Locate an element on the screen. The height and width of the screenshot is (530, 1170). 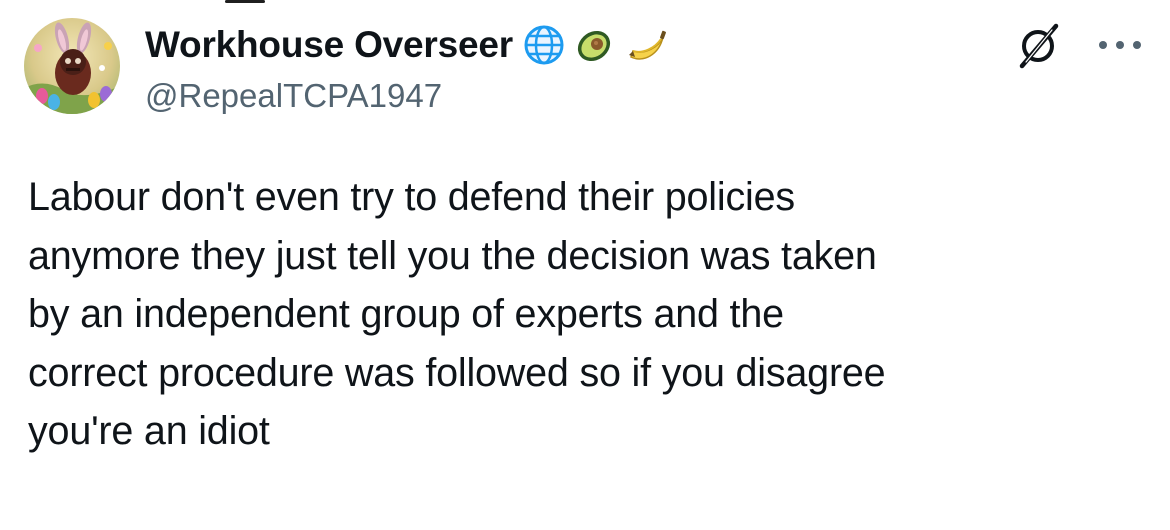
name-badges is located at coordinates (597, 45).